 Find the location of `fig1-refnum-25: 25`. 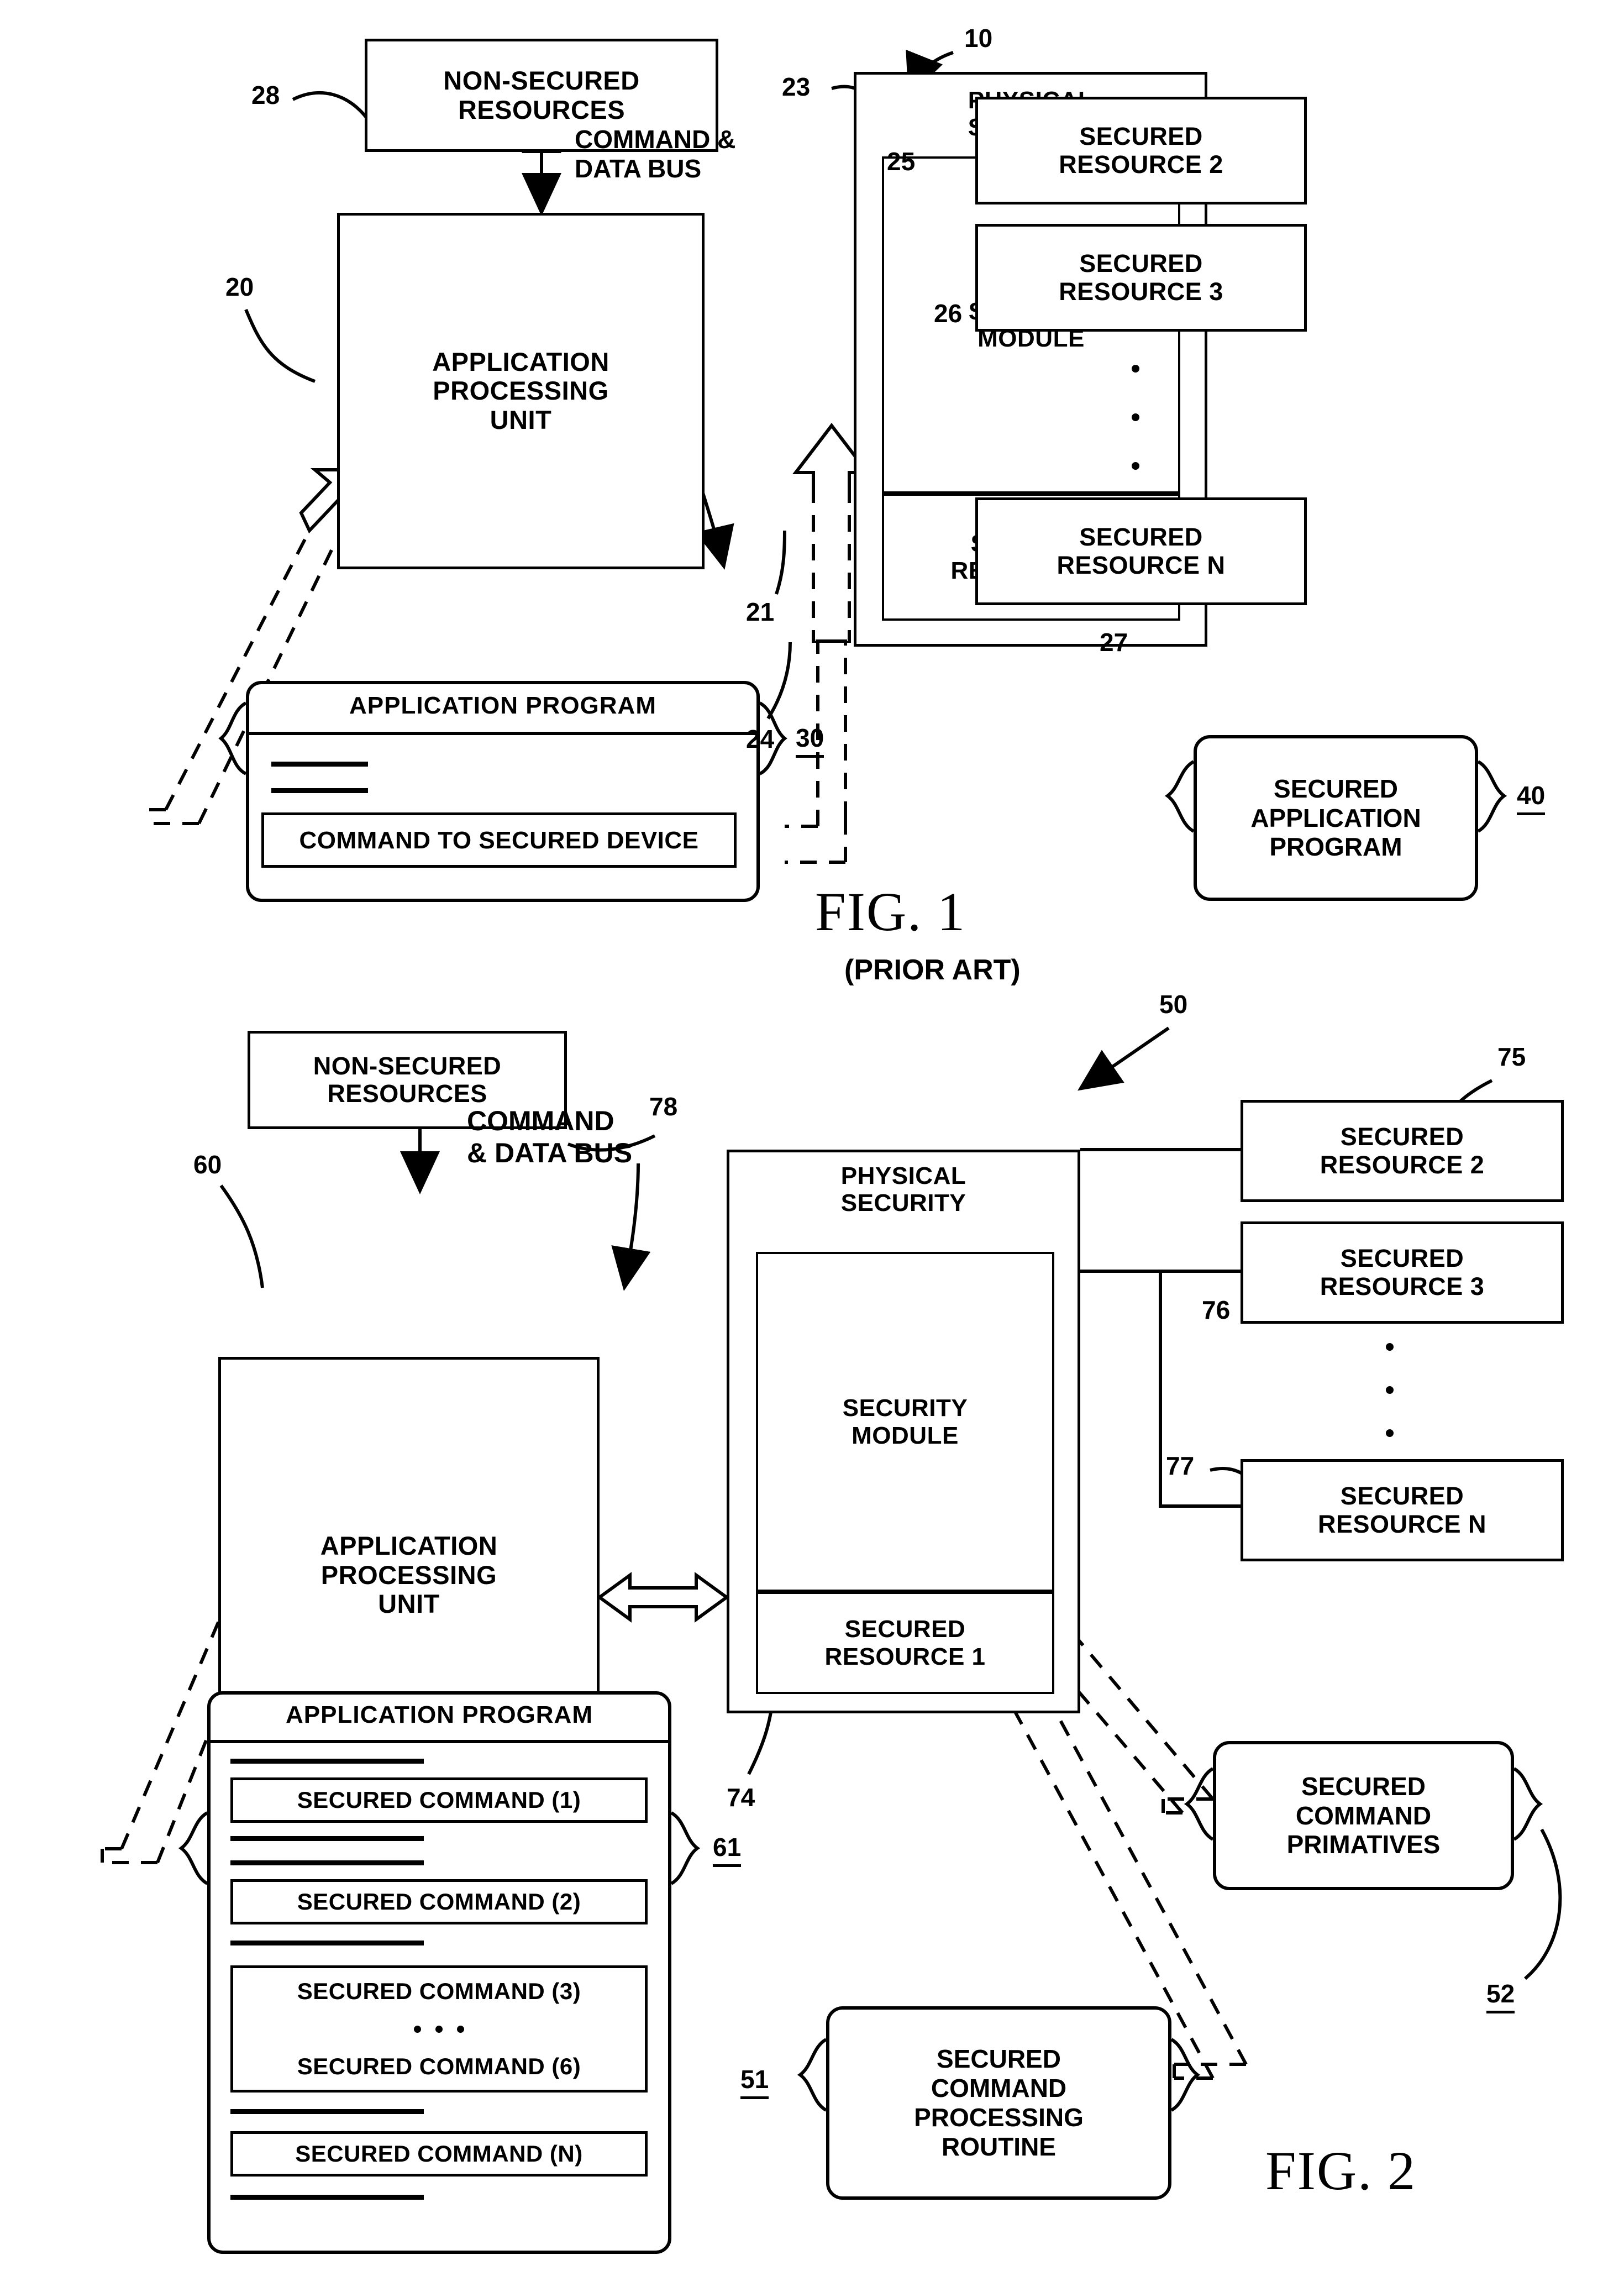

fig1-refnum-25: 25 is located at coordinates (901, 161).